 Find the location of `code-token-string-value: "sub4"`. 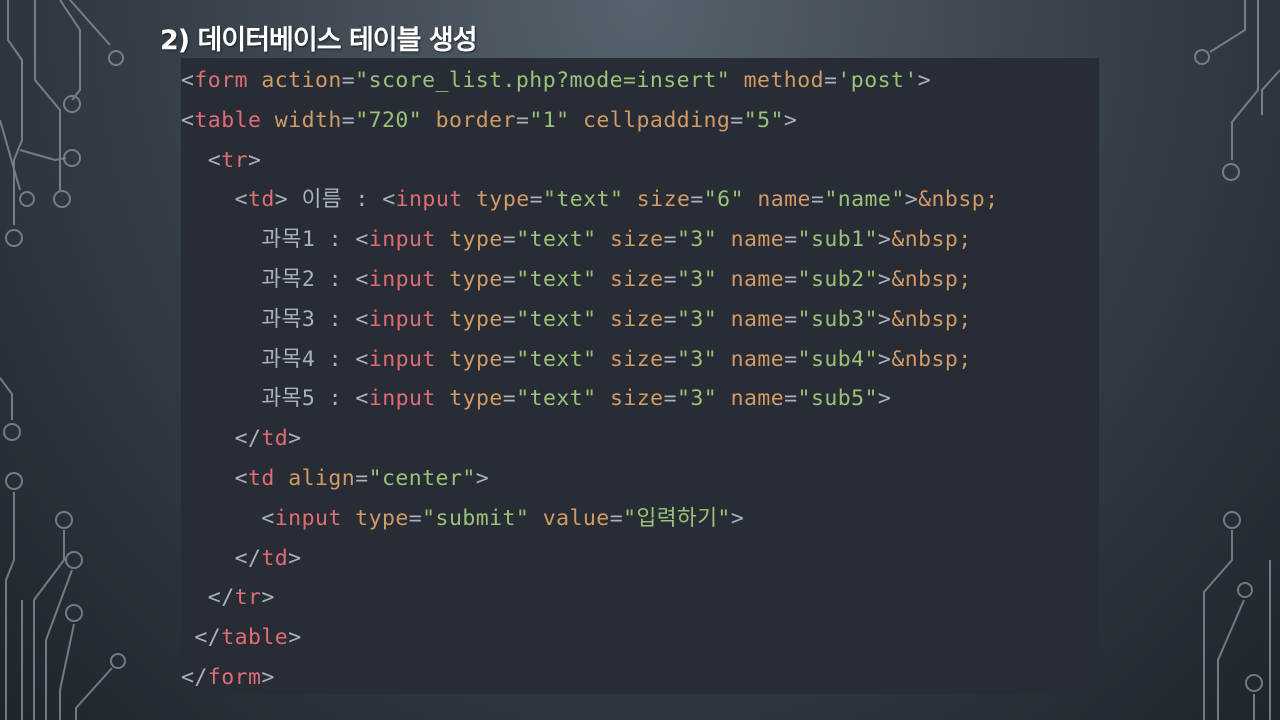

code-token-string-value: "sub4" is located at coordinates (837, 359).